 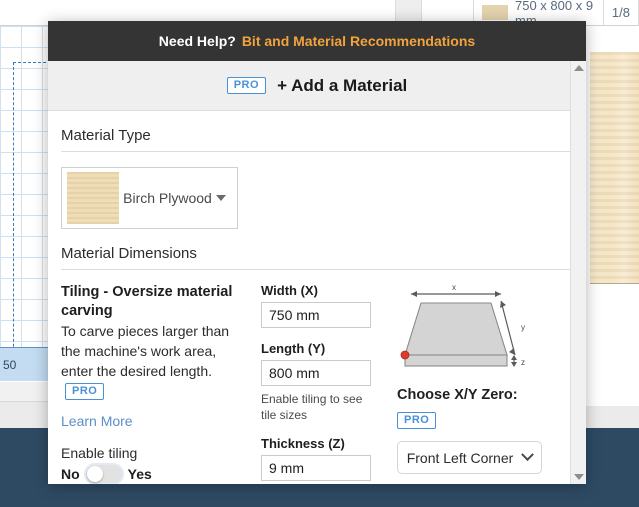 I want to click on x-arrow-left-icon, so click(x=414, y=294).